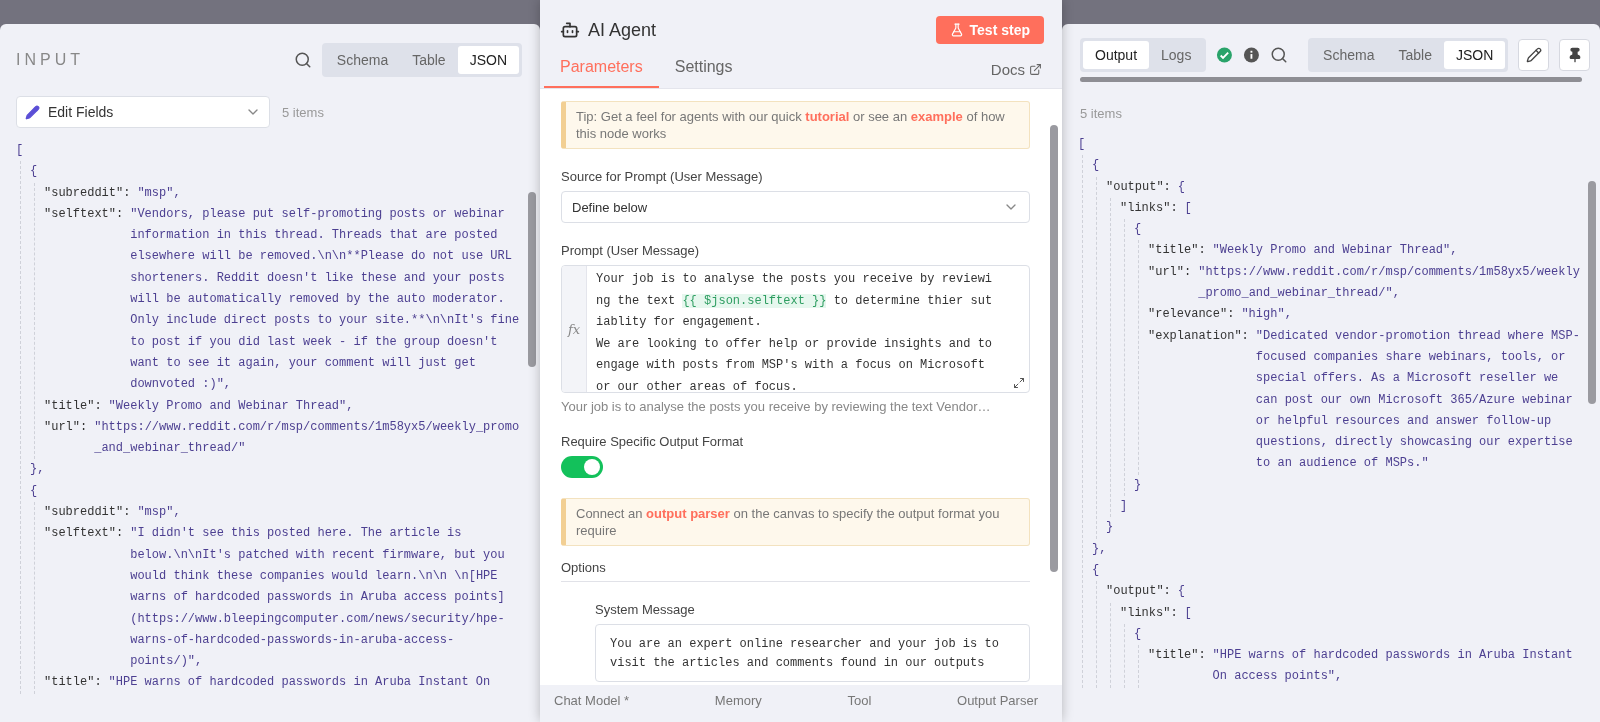 Image resolution: width=1600 pixels, height=722 pixels. What do you see at coordinates (1252, 55) in the screenshot?
I see `info-icon` at bounding box center [1252, 55].